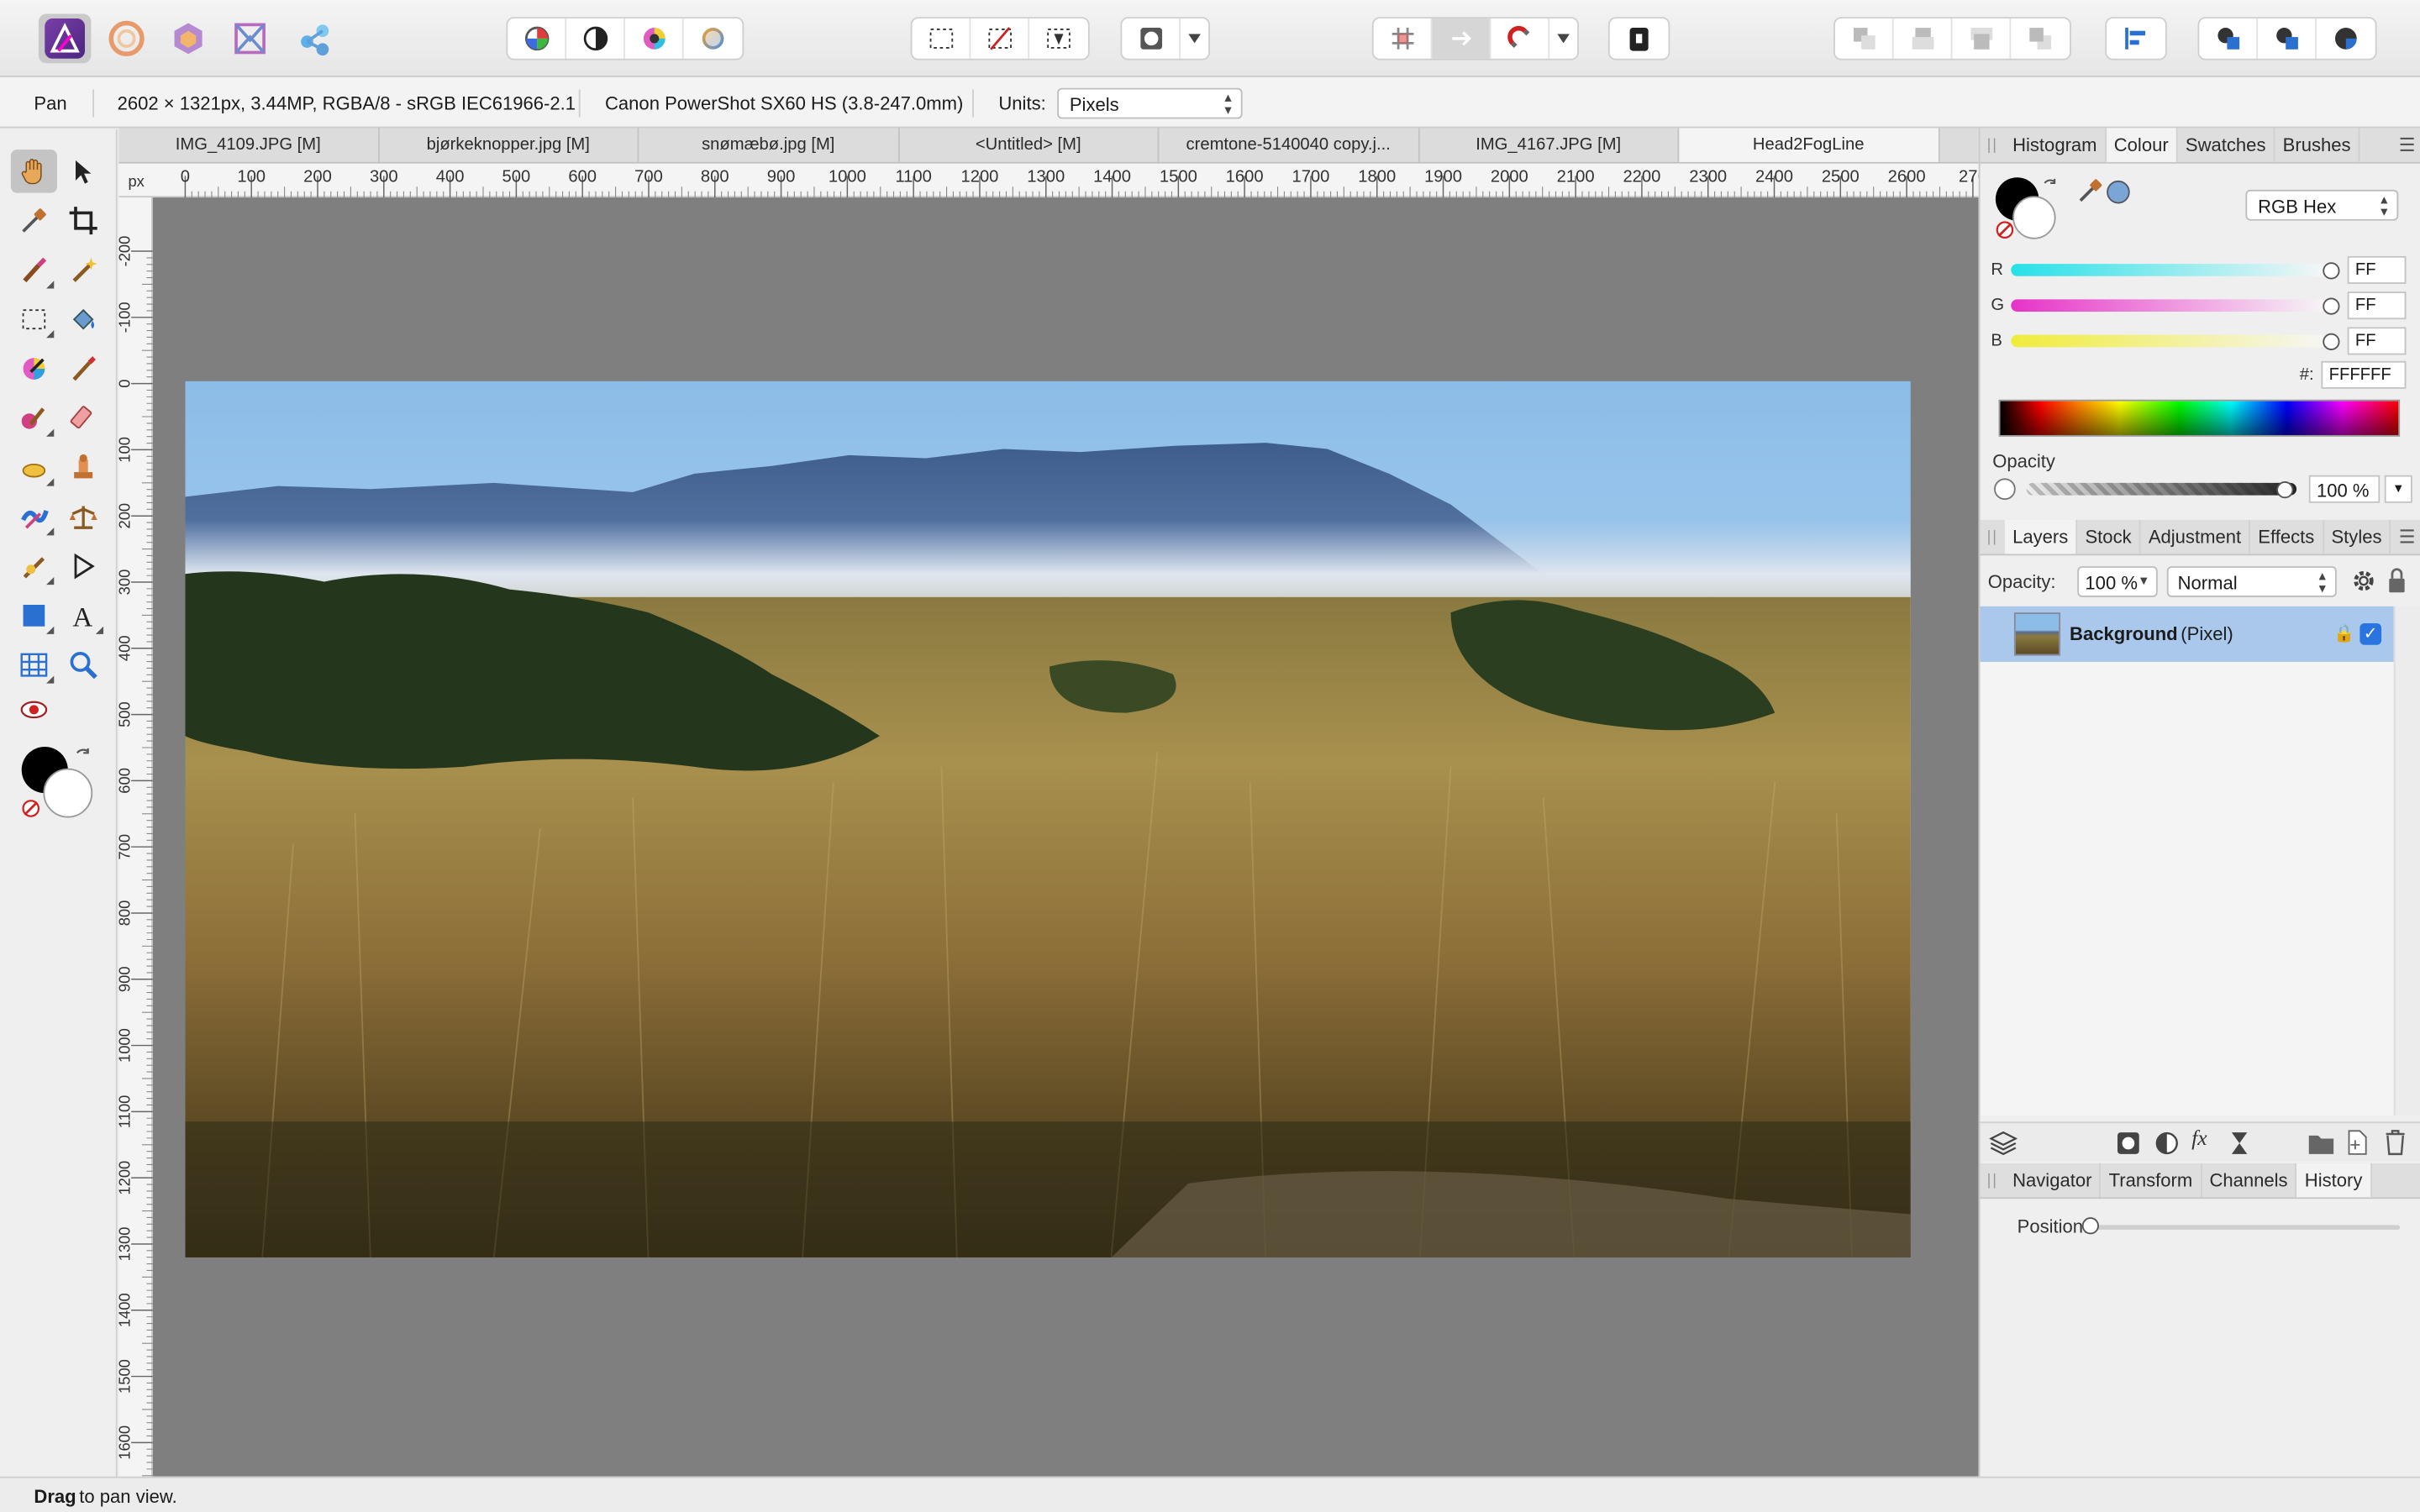  I want to click on clone-brush-tool-icon, so click(83, 467).